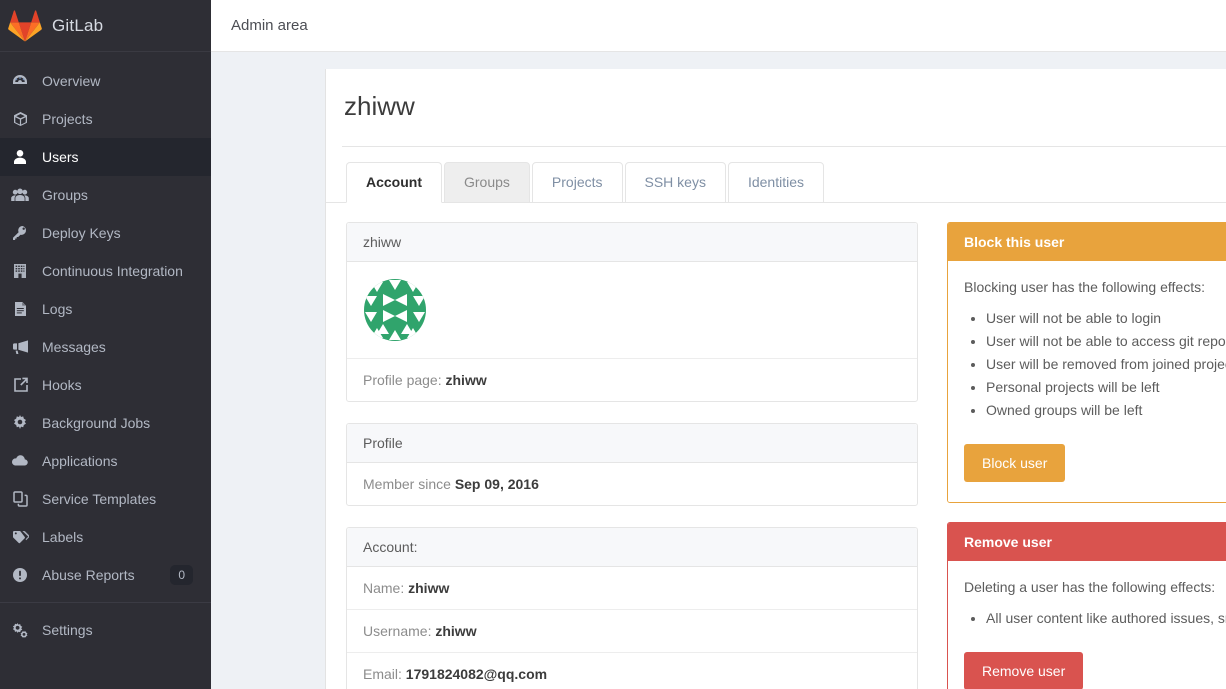 This screenshot has width=1226, height=689. I want to click on sidebar-item-label: Overview, so click(71, 81).